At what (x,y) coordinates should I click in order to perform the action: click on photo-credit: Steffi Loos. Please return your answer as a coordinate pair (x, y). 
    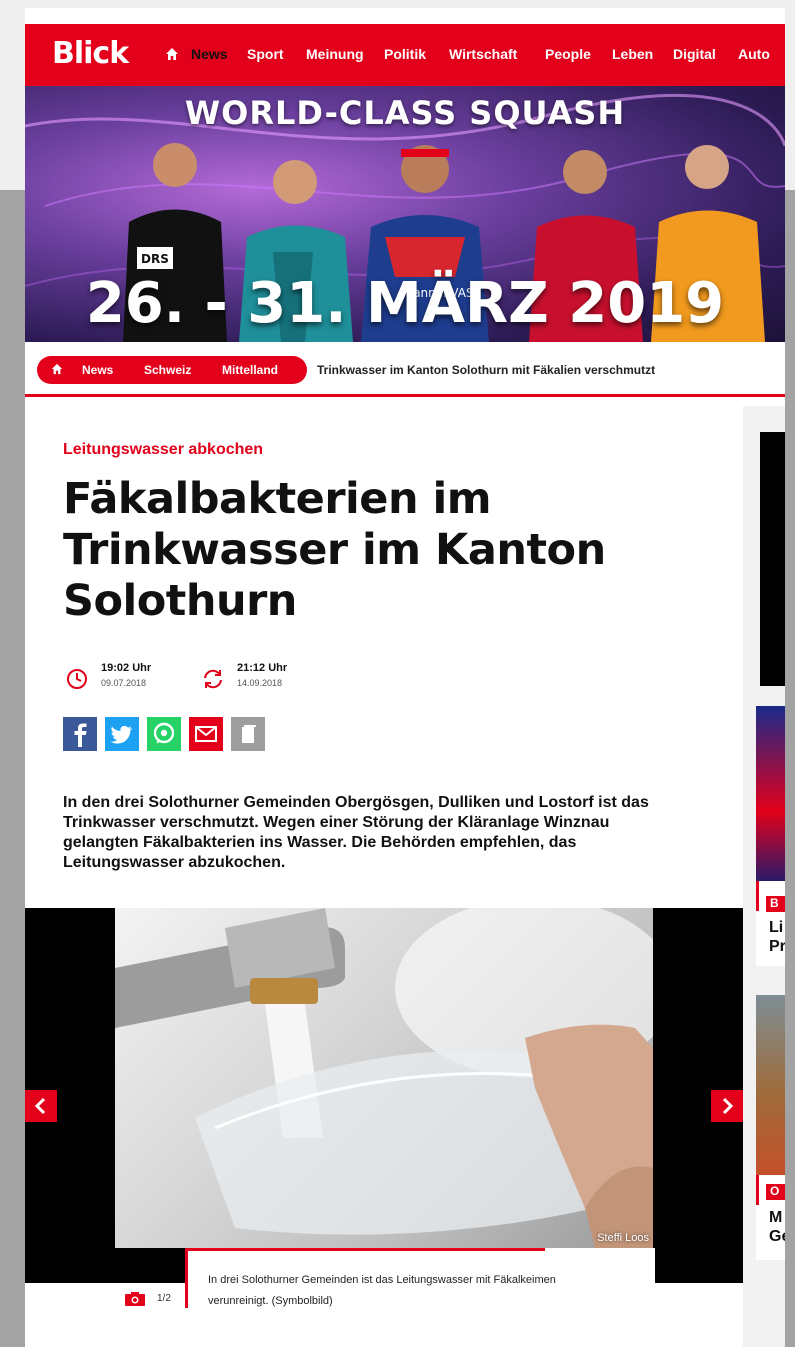
    Looking at the image, I should click on (623, 1238).